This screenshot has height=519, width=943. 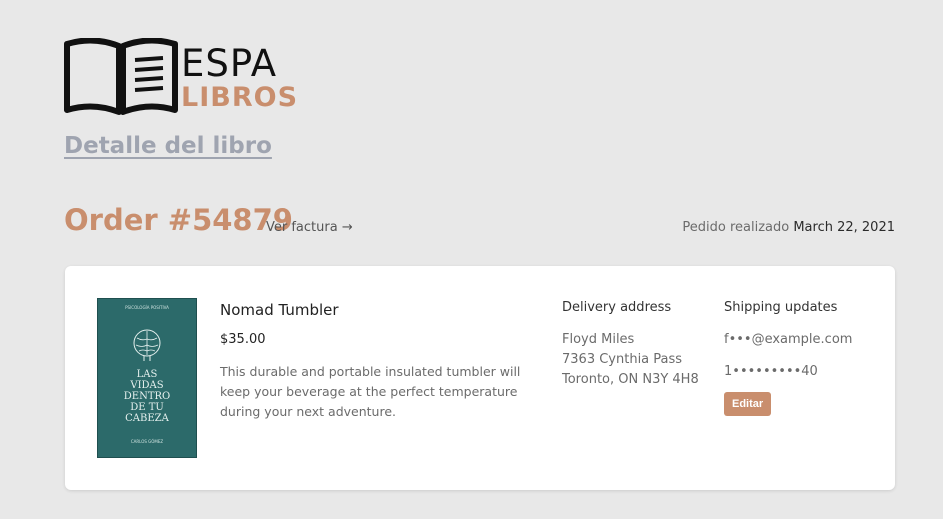 What do you see at coordinates (781, 307) in the screenshot?
I see `shipping-updates-heading: Shipping updates` at bounding box center [781, 307].